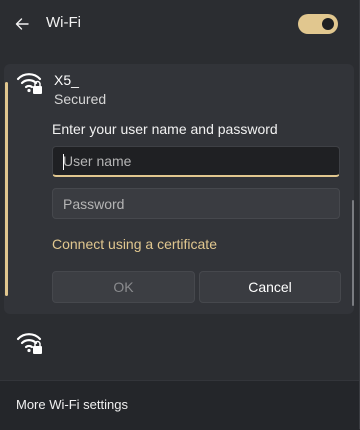  What do you see at coordinates (328, 24) in the screenshot?
I see `toggle-knob` at bounding box center [328, 24].